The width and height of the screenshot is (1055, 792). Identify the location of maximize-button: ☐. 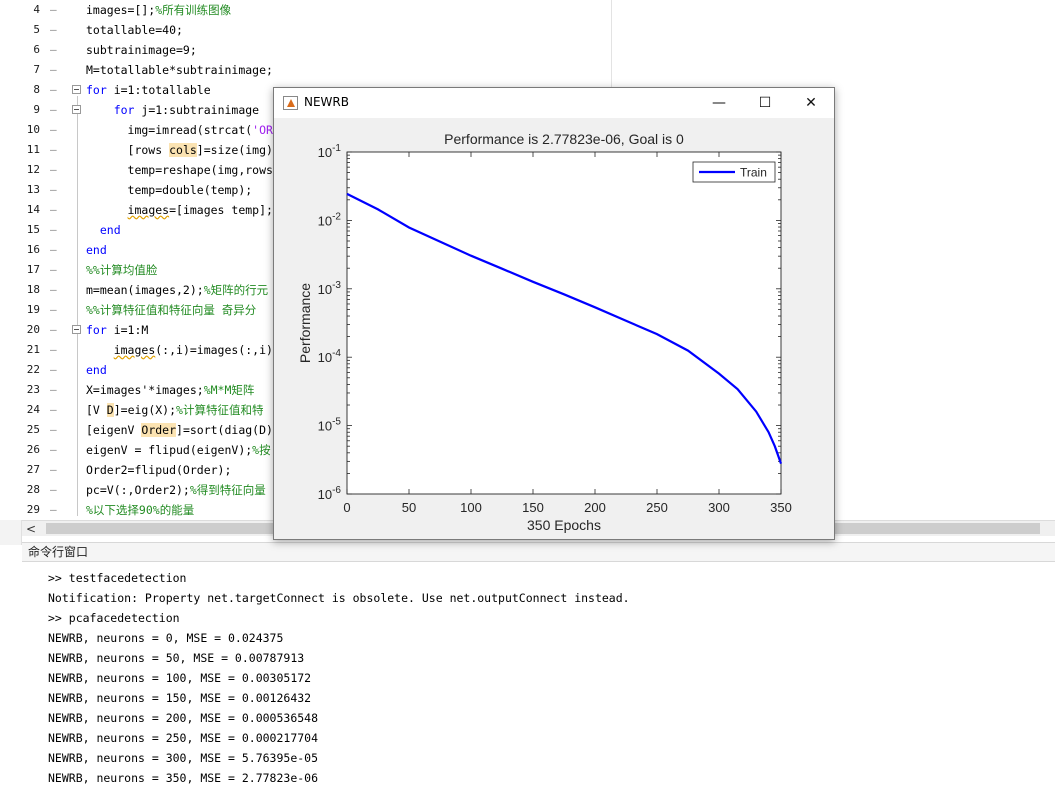
(765, 103).